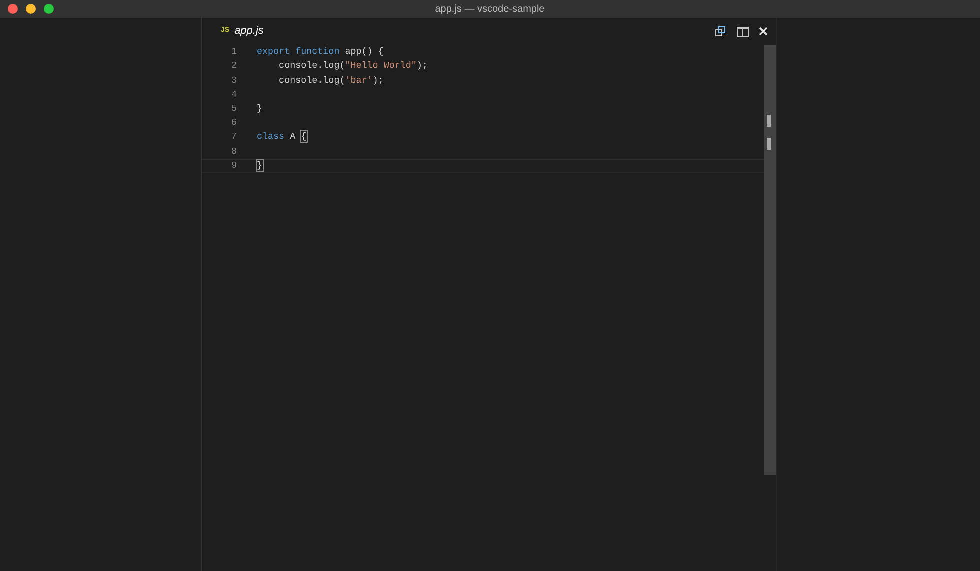 Image resolution: width=980 pixels, height=571 pixels. I want to click on close-icon, so click(763, 31).